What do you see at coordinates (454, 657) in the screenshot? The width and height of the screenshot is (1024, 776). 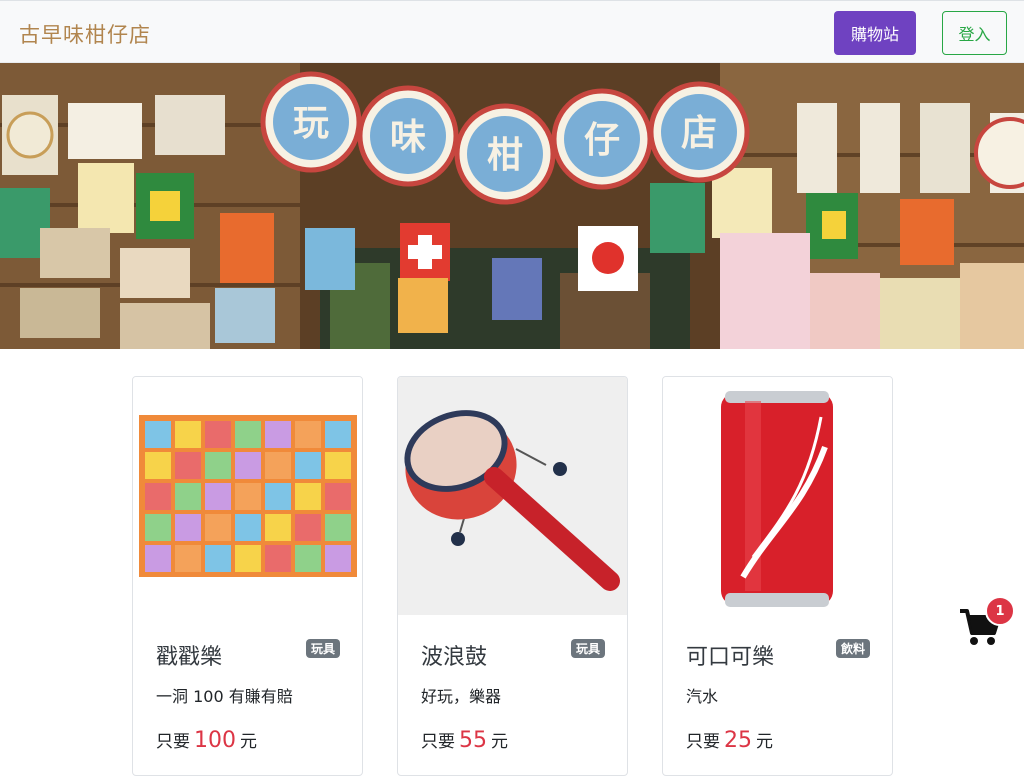 I see `product-title: 波浪鼓` at bounding box center [454, 657].